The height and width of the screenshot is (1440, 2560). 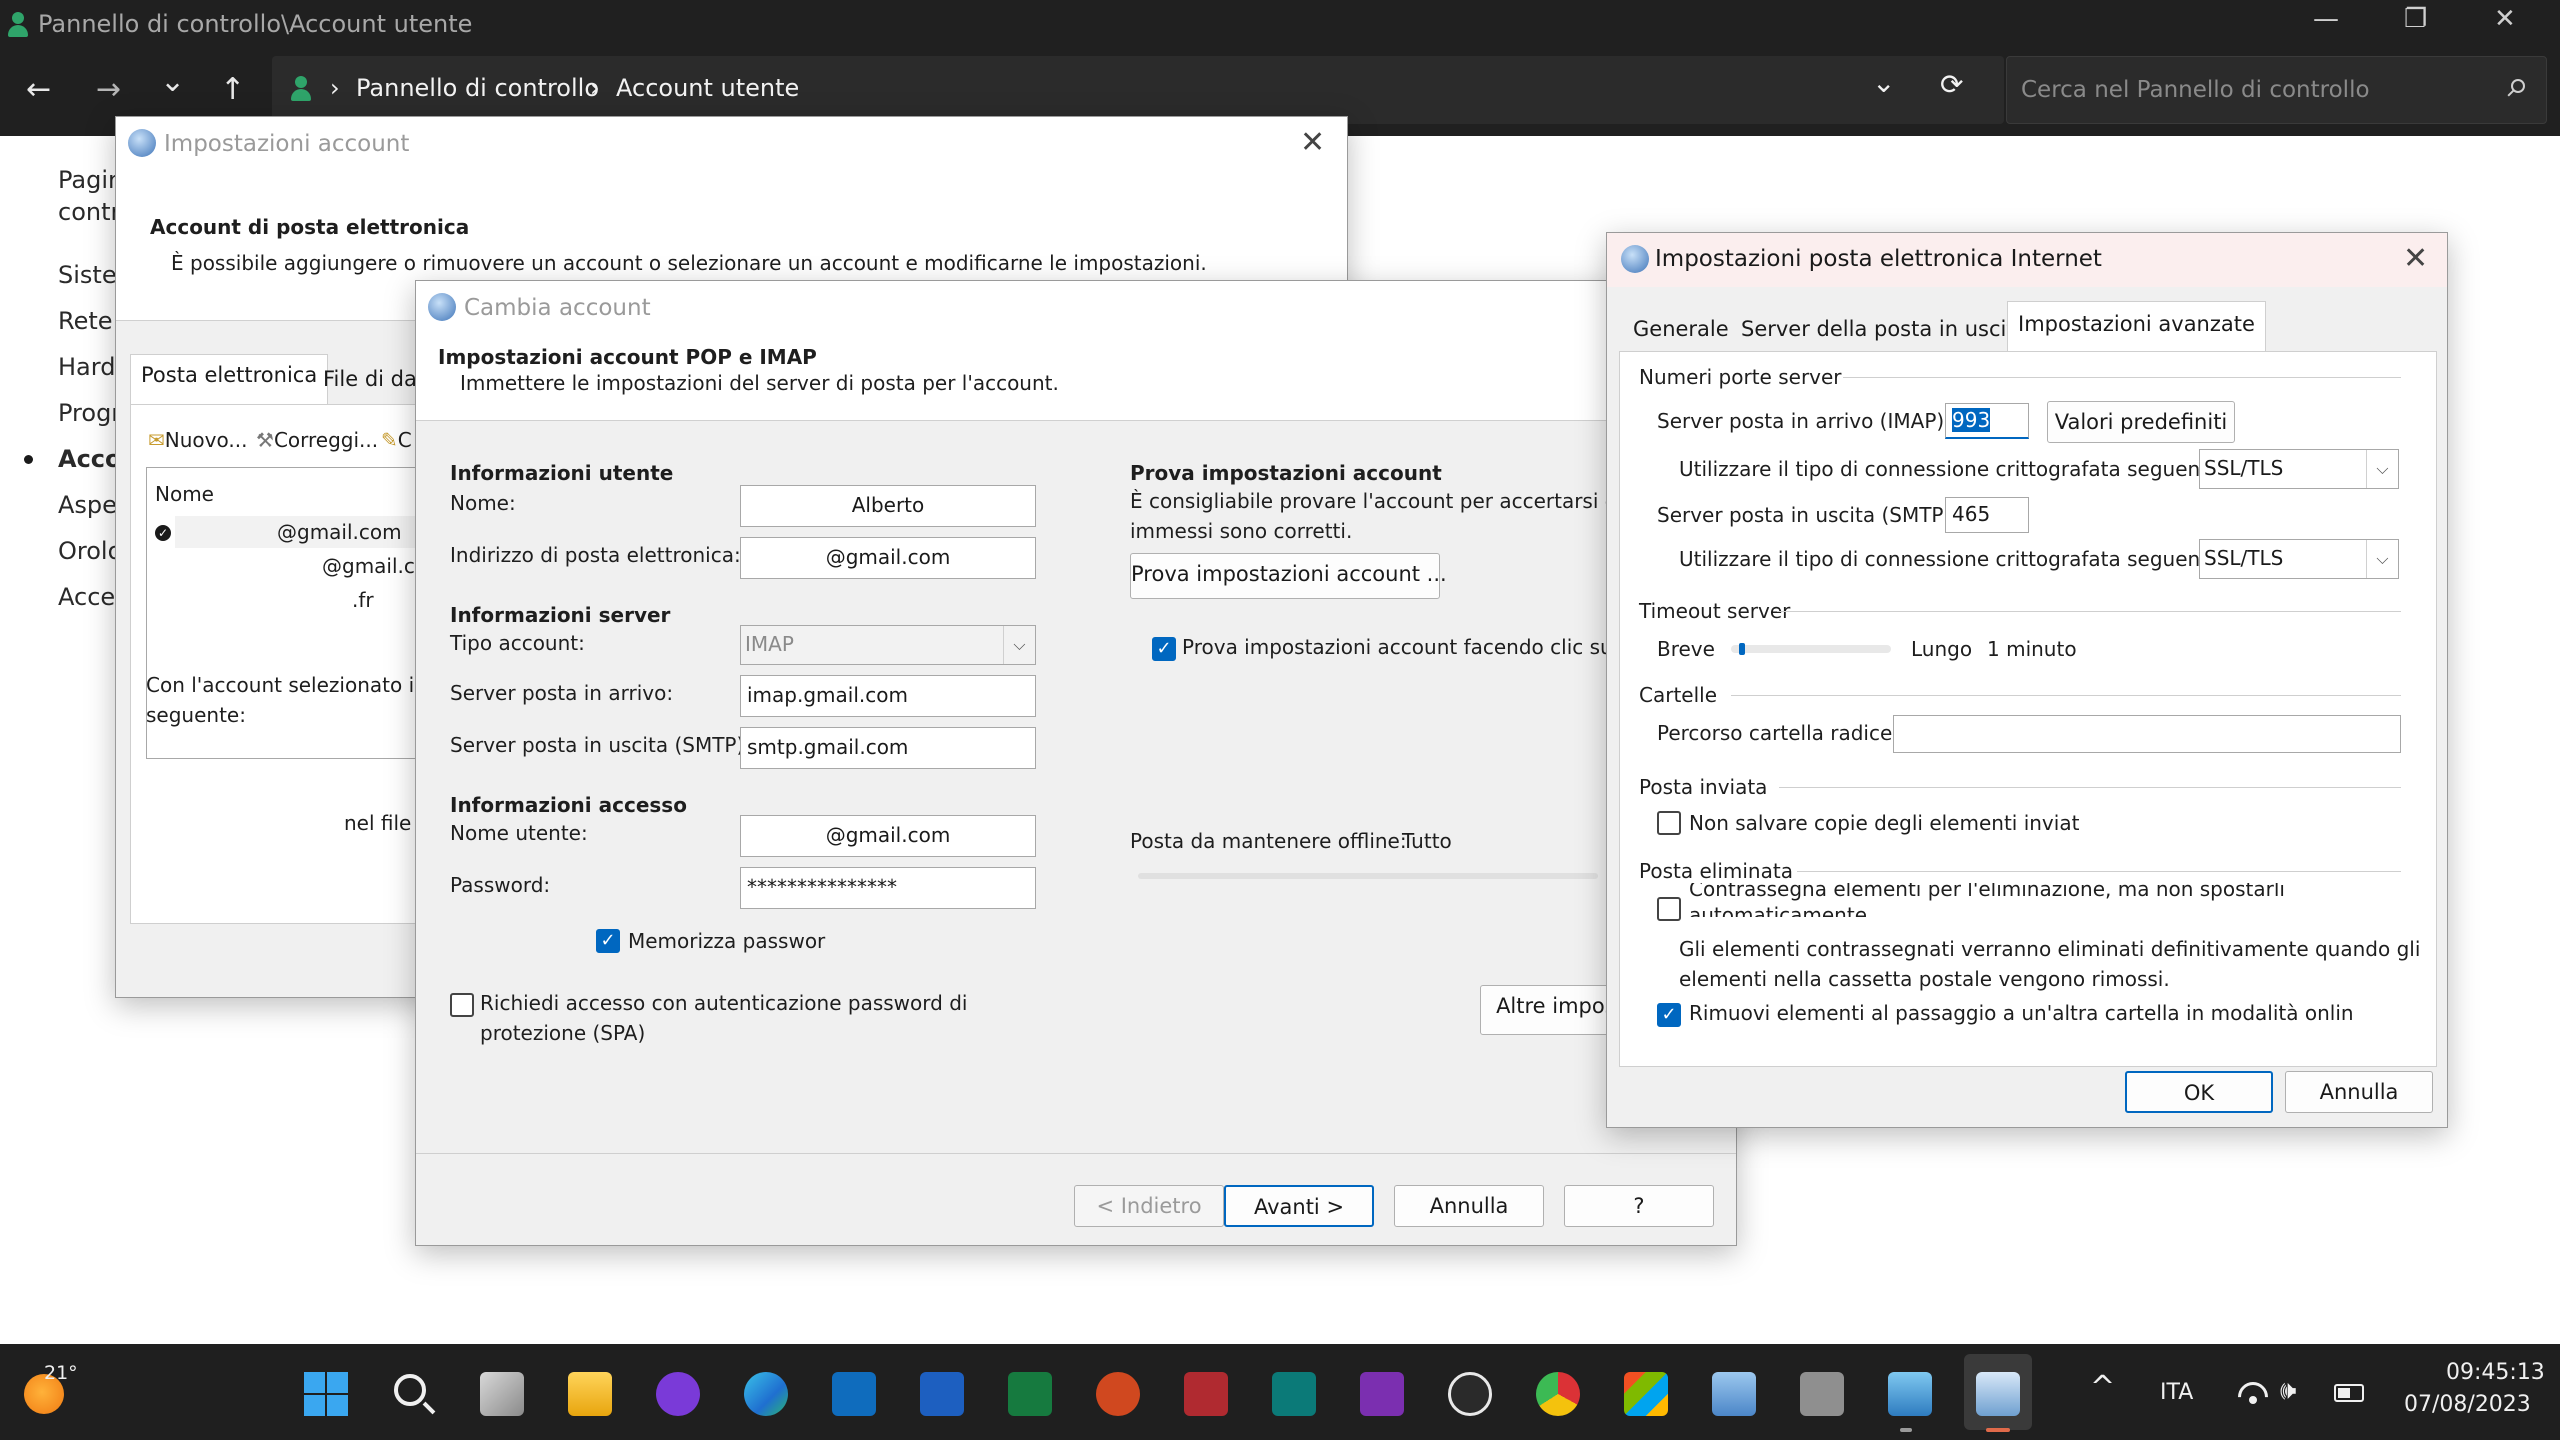 What do you see at coordinates (89, 413) in the screenshot?
I see `sidebar-item-programs: Progr` at bounding box center [89, 413].